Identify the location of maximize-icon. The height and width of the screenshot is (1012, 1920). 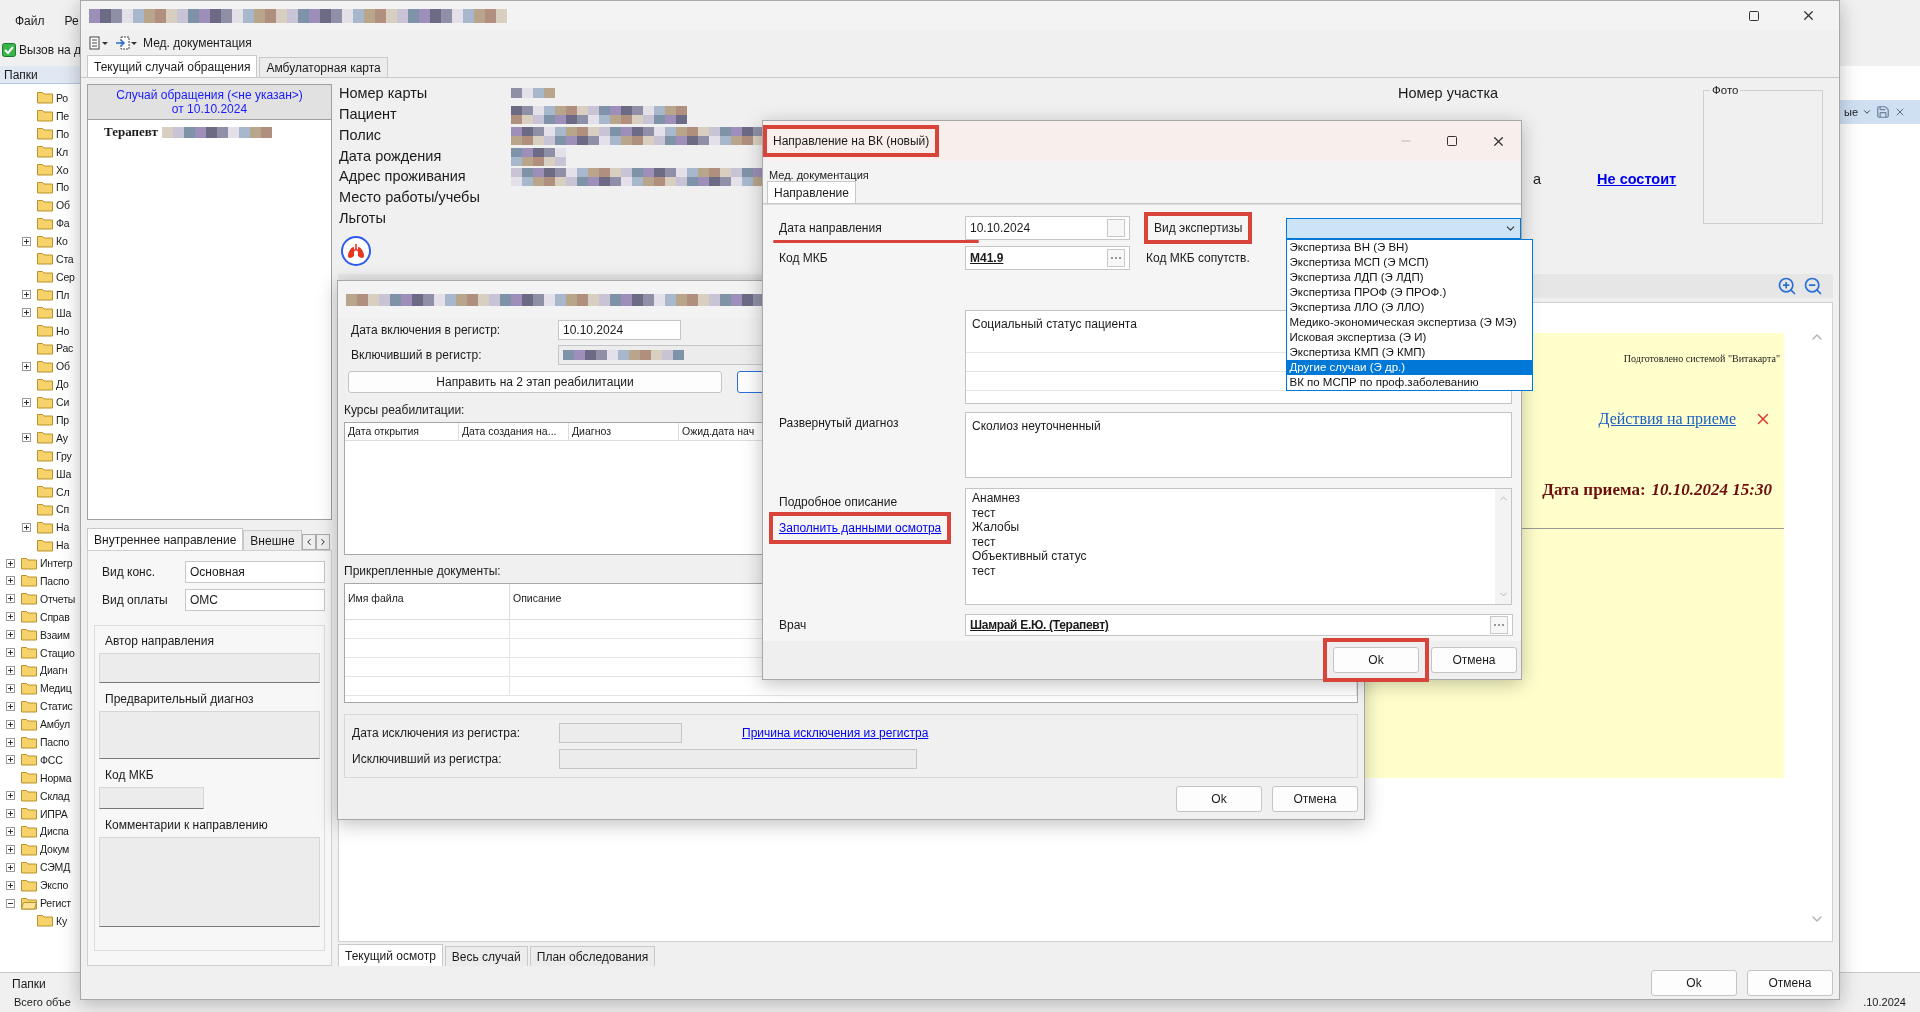
(1754, 15).